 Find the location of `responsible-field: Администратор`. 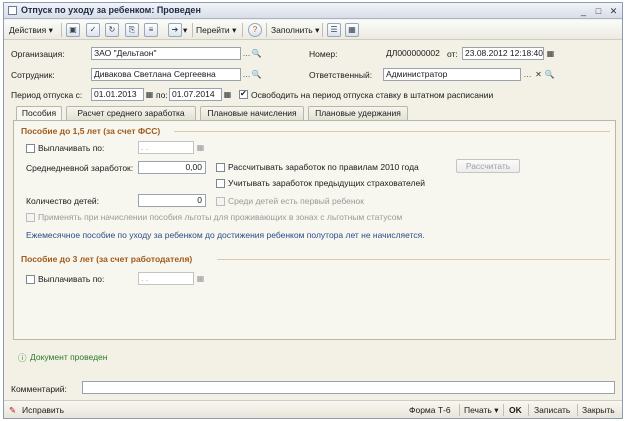

responsible-field: Администратор is located at coordinates (452, 74).